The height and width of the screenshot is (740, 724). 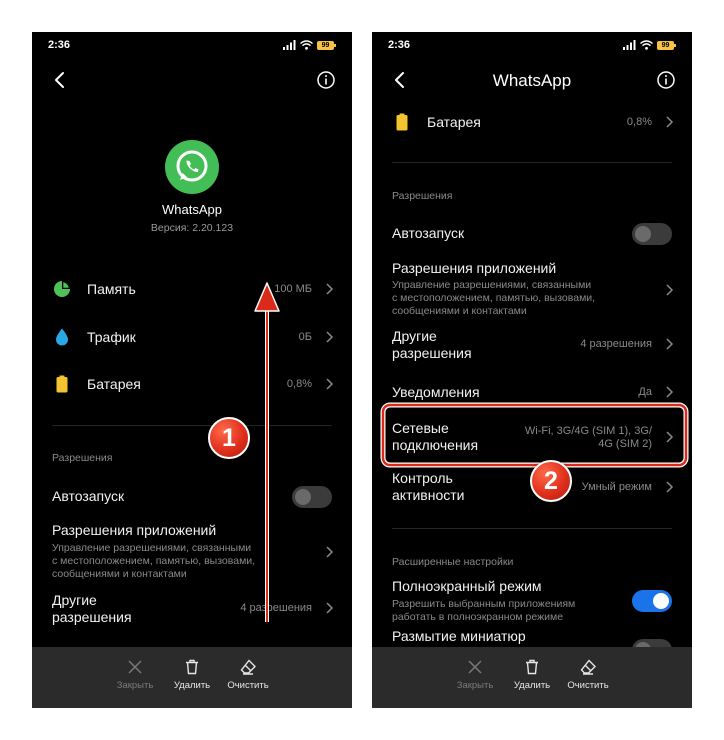 I want to click on highlight-frame-annotation, so click(x=534, y=435).